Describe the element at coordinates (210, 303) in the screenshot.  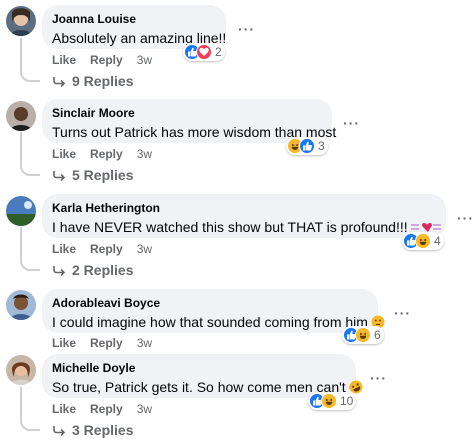
I see `comment-author: Adorableavi Boyce` at that location.